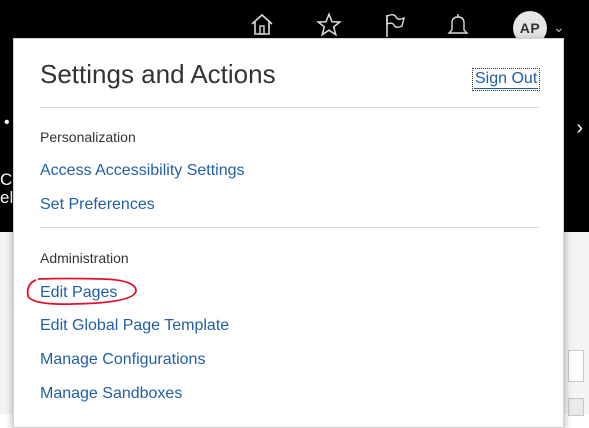 Image resolution: width=589 pixels, height=428 pixels. I want to click on background-text-fragment: el, so click(7, 197).